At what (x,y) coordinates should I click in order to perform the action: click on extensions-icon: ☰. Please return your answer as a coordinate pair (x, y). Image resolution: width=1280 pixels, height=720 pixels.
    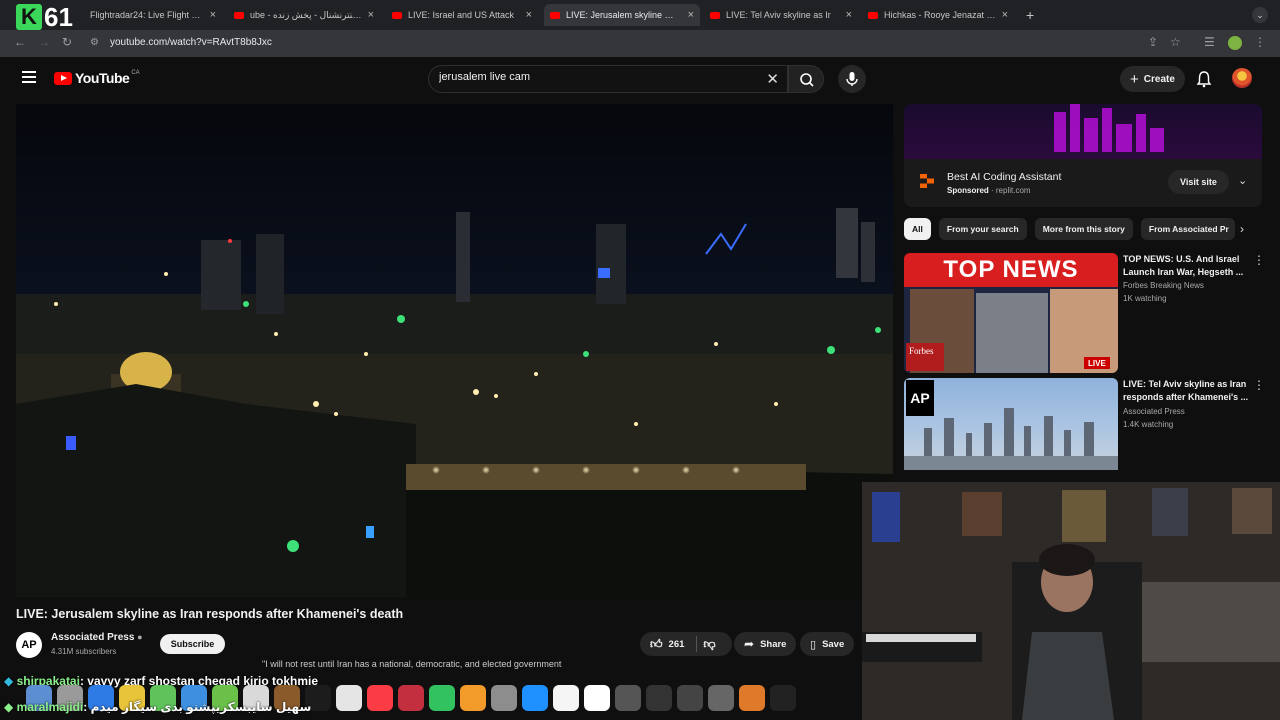
    Looking at the image, I should click on (1209, 42).